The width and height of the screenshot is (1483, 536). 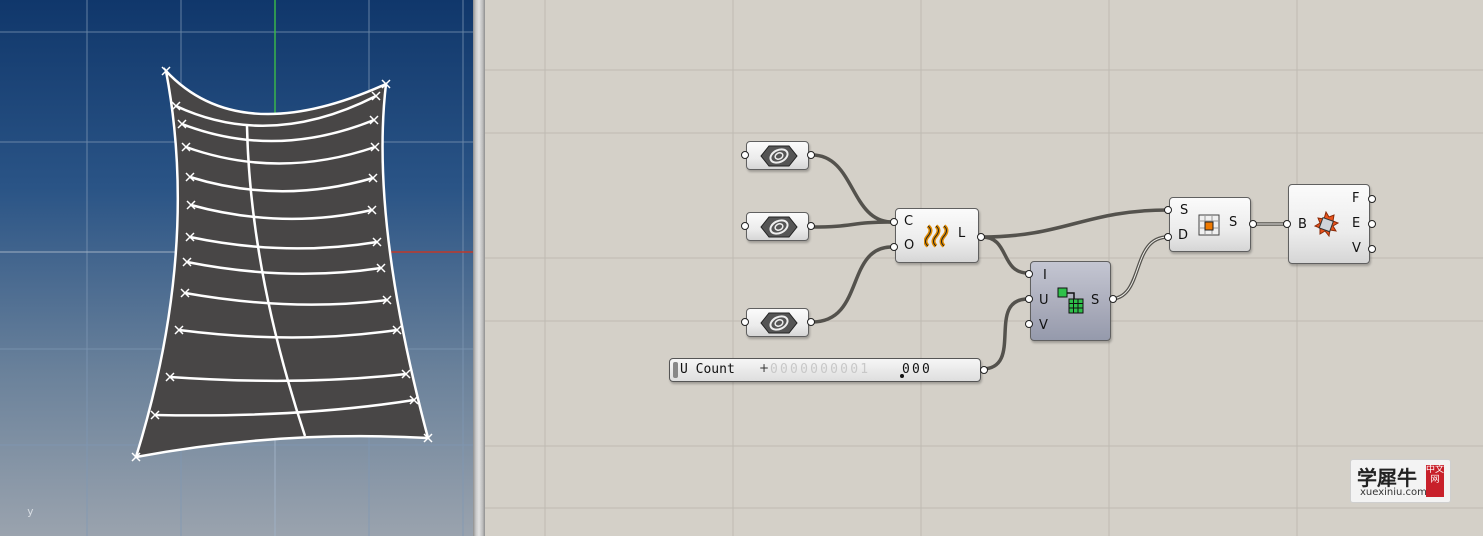 I want to click on divide-input-i: I, so click(x=1045, y=275).